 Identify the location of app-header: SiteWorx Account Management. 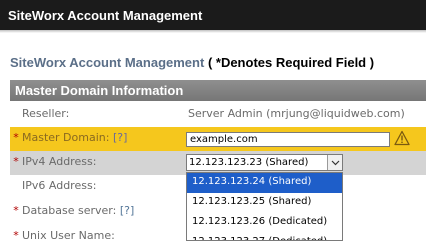
(213, 15).